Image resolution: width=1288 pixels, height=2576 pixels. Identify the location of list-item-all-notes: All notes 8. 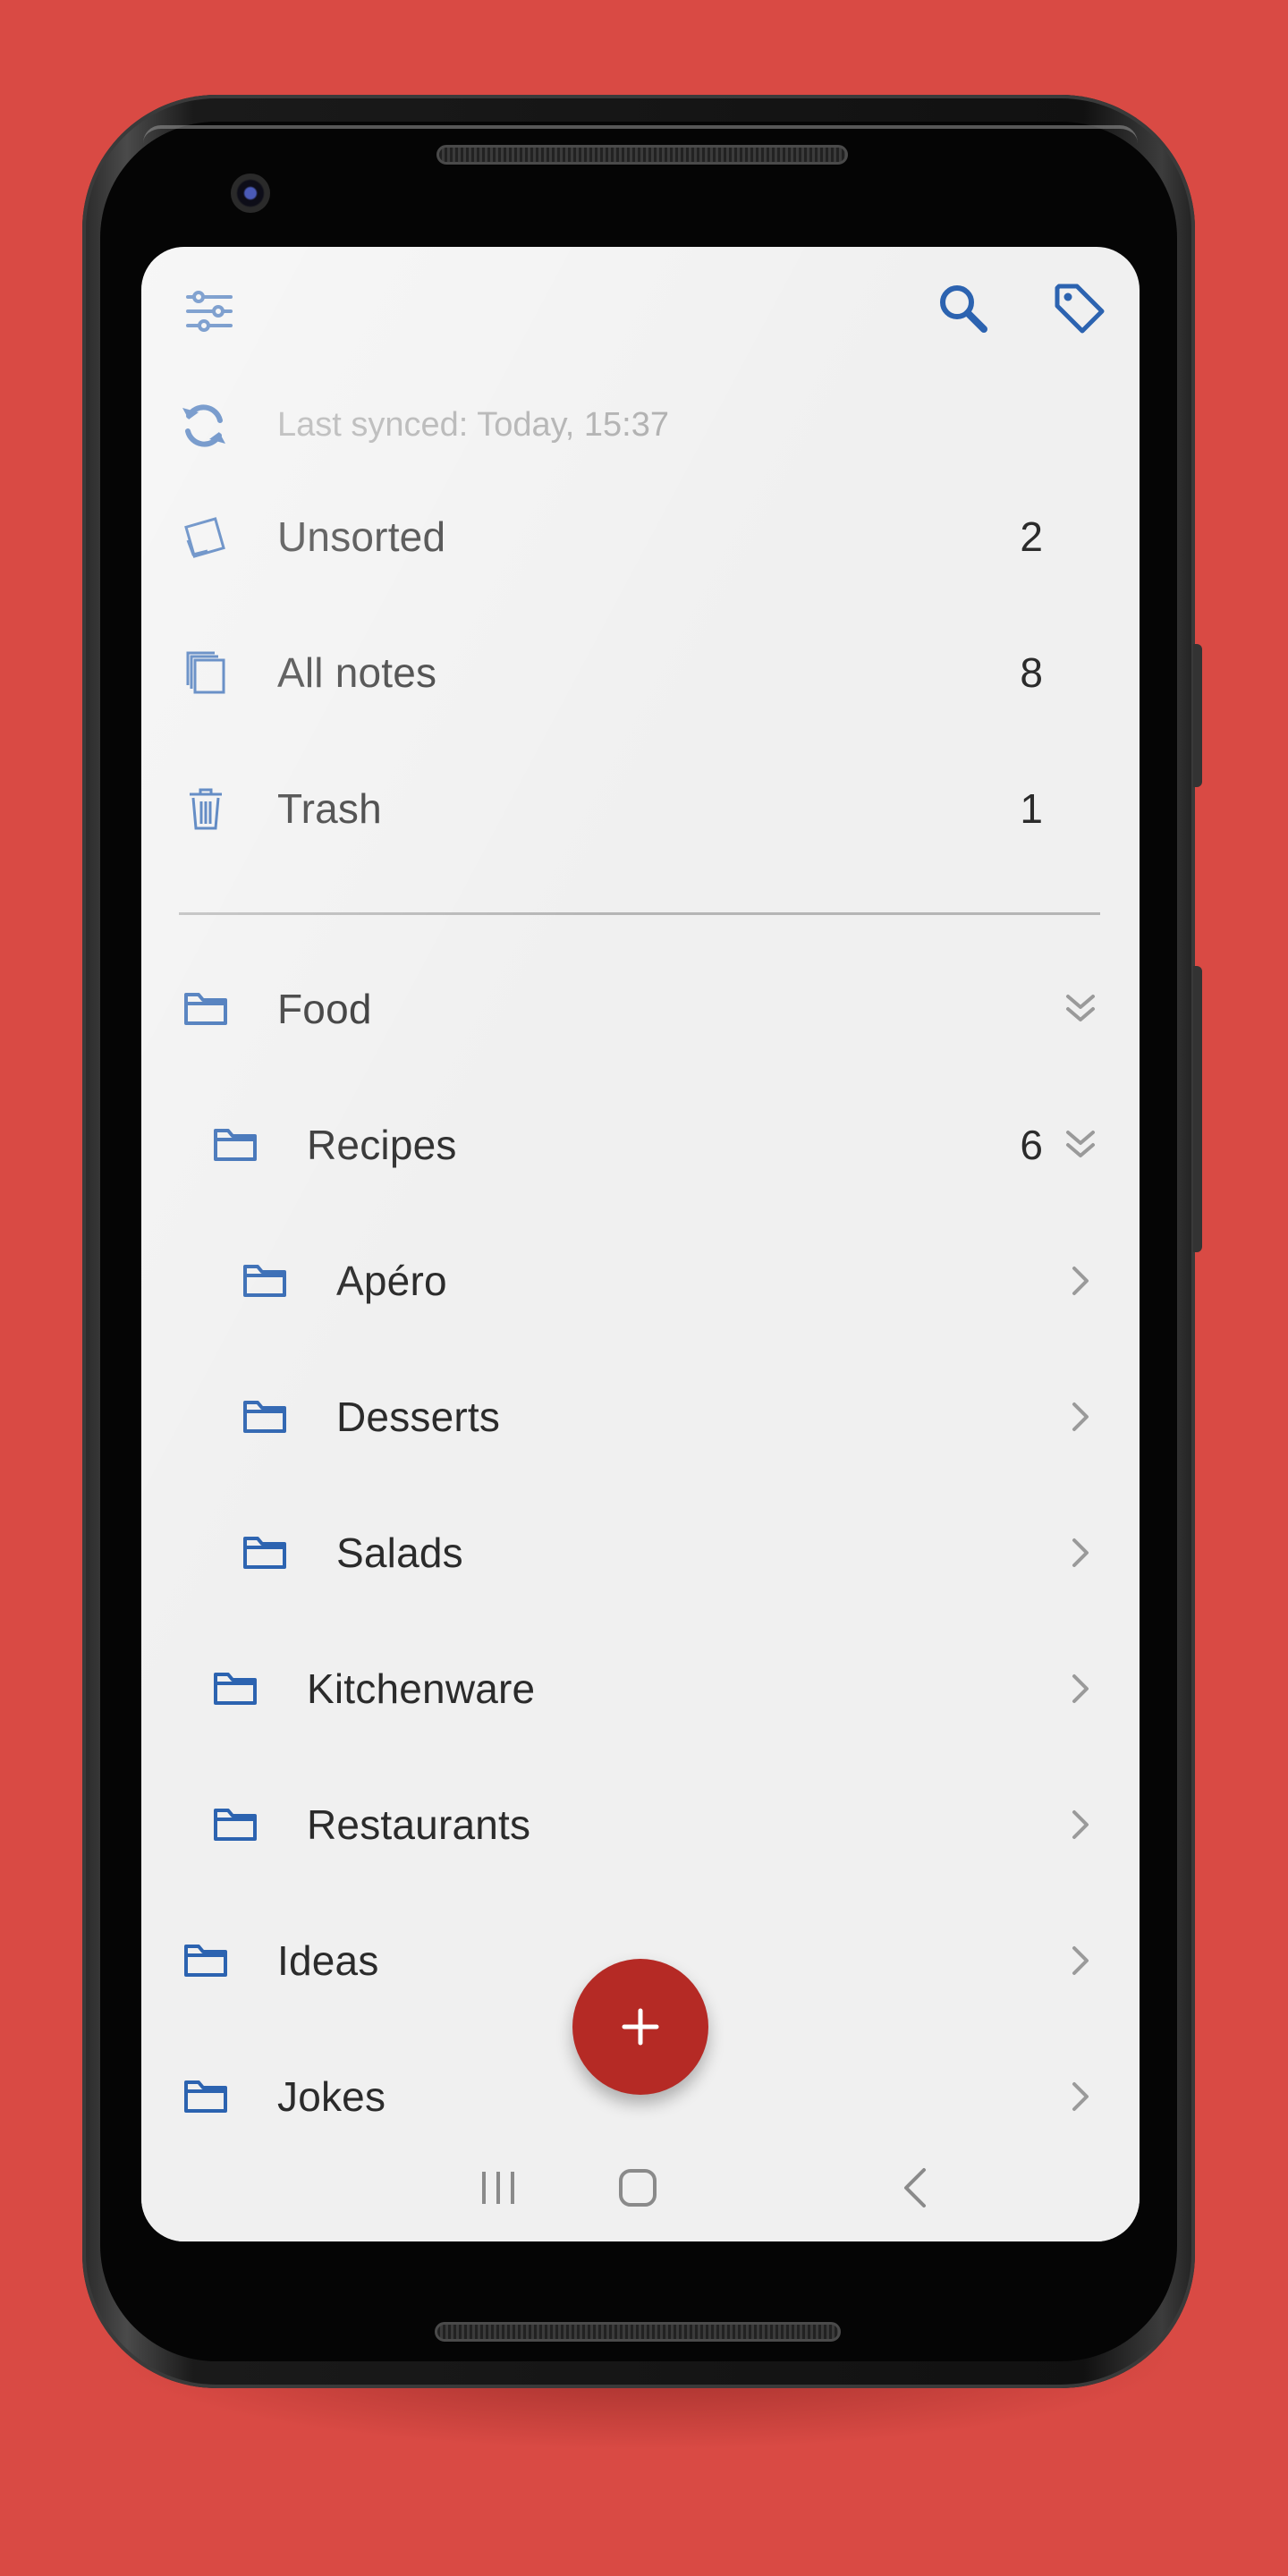
(640, 673).